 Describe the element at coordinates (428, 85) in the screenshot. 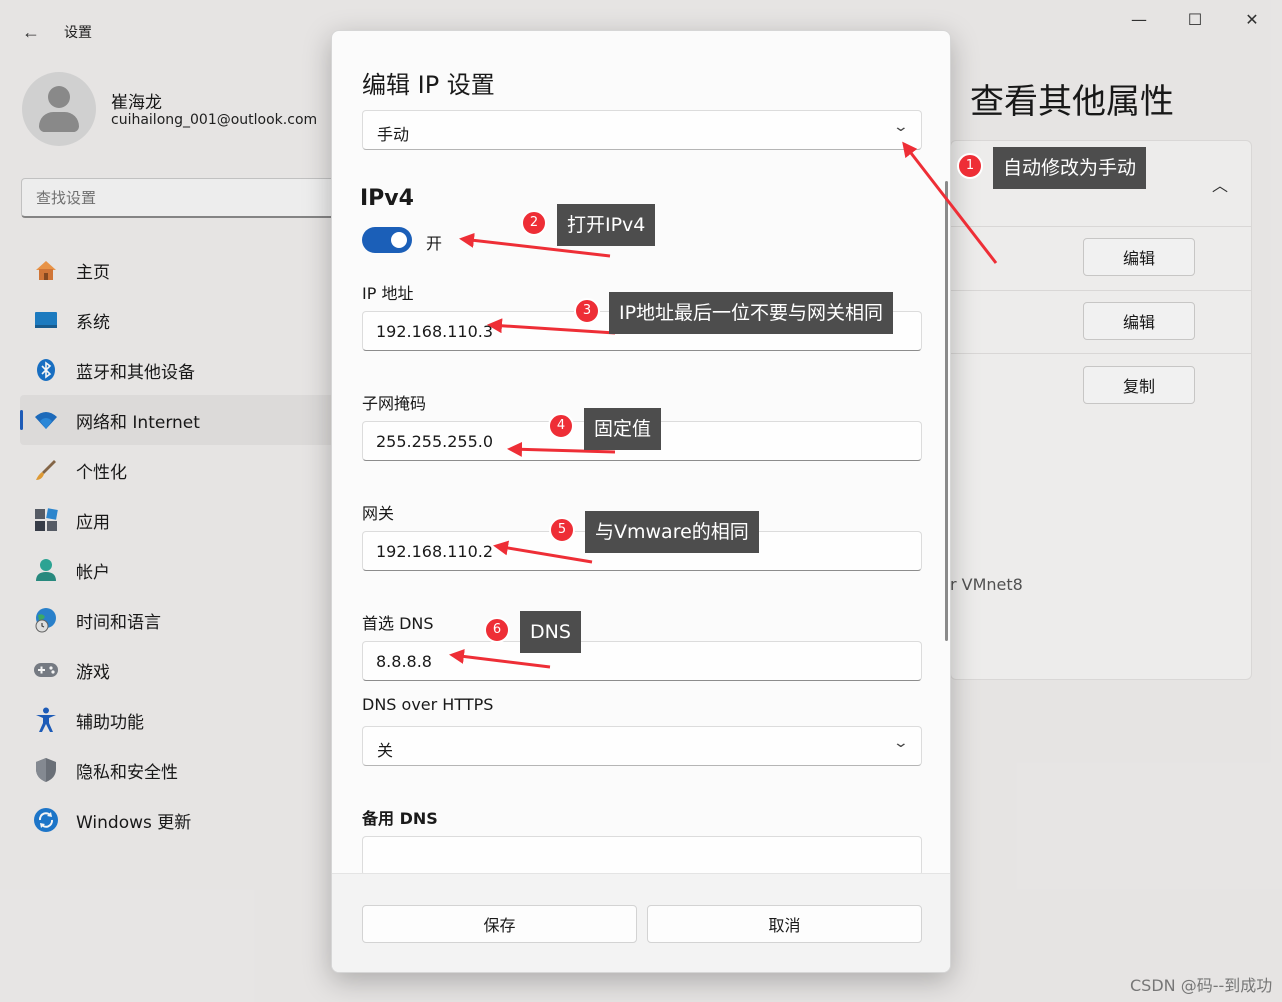

I see `dialog-title: 编辑 IP 设置` at that location.